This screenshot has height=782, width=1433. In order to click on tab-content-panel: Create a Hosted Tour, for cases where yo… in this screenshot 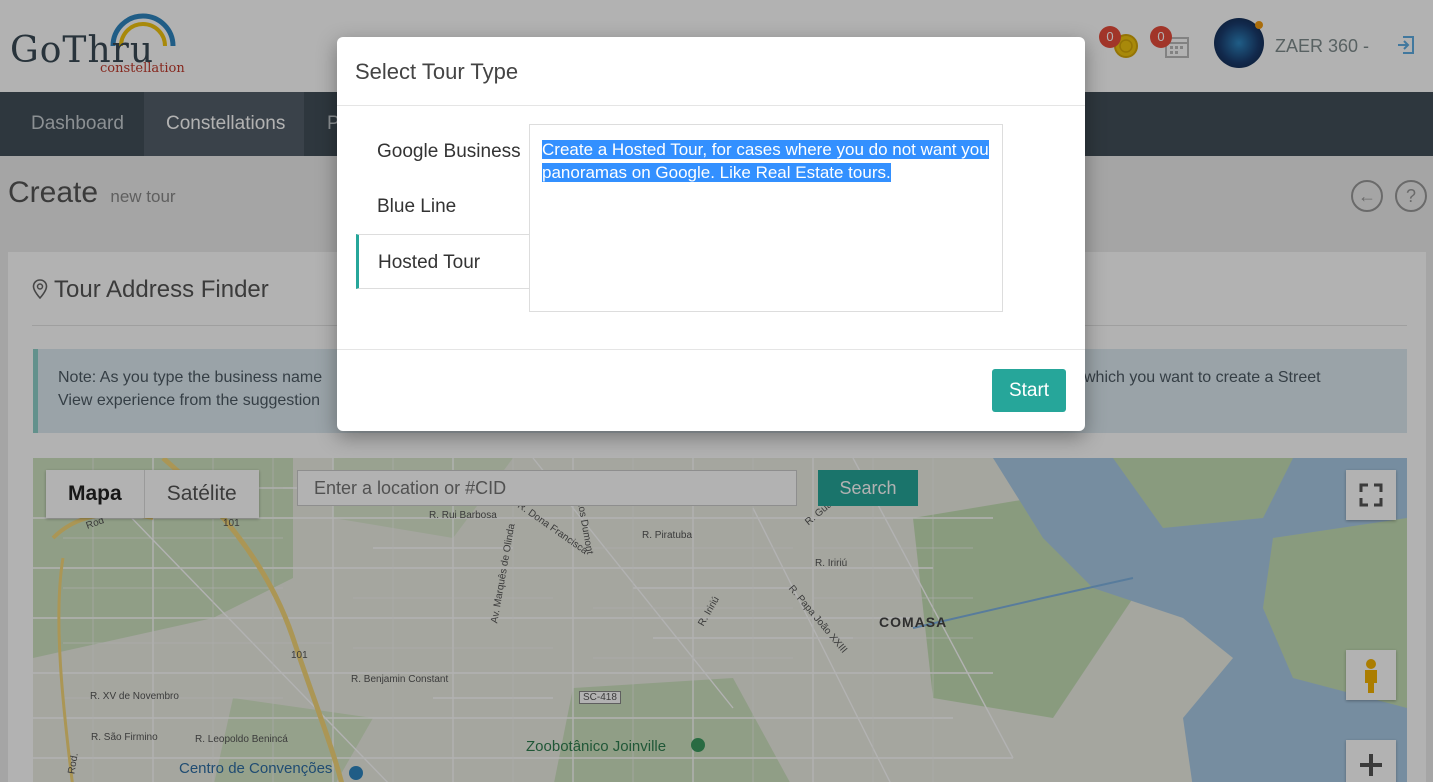, I will do `click(766, 218)`.